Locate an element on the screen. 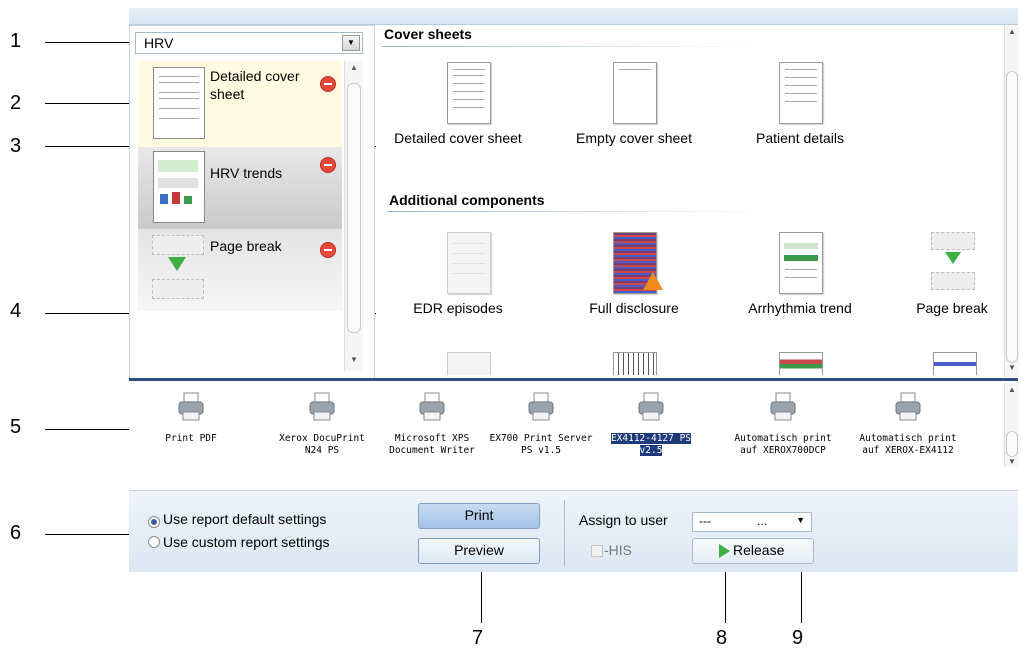 The height and width of the screenshot is (650, 1026). radio-custom-label: Use custom report settings is located at coordinates (246, 542).